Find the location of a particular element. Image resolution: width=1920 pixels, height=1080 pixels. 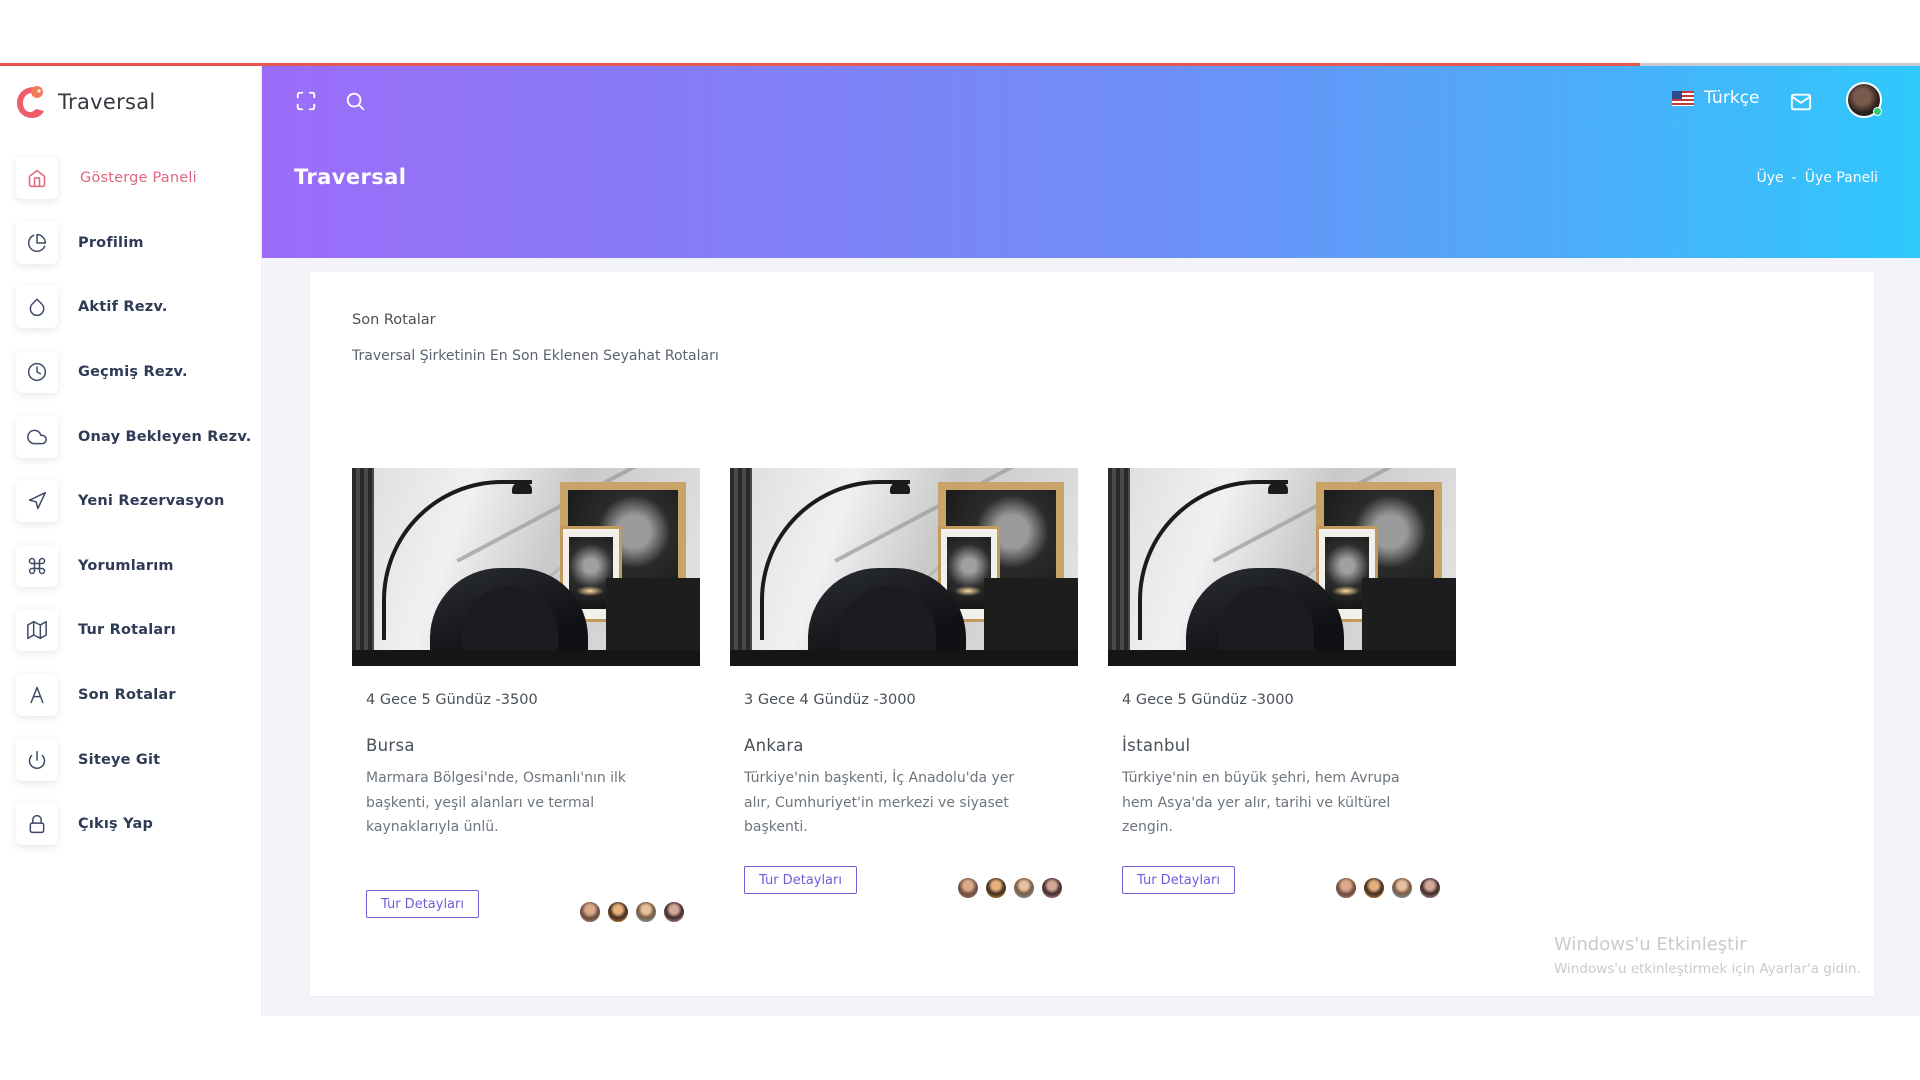

sidebar-item-pending-reservations: Onay Bekleyen Rezv. is located at coordinates (136, 436).